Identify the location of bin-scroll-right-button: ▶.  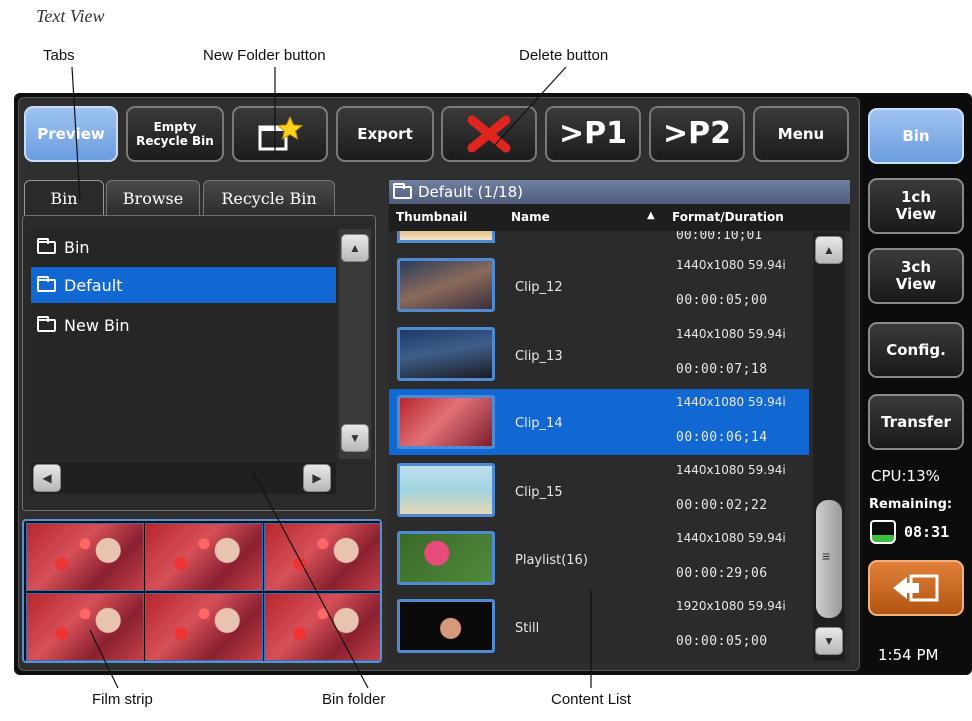
(317, 478).